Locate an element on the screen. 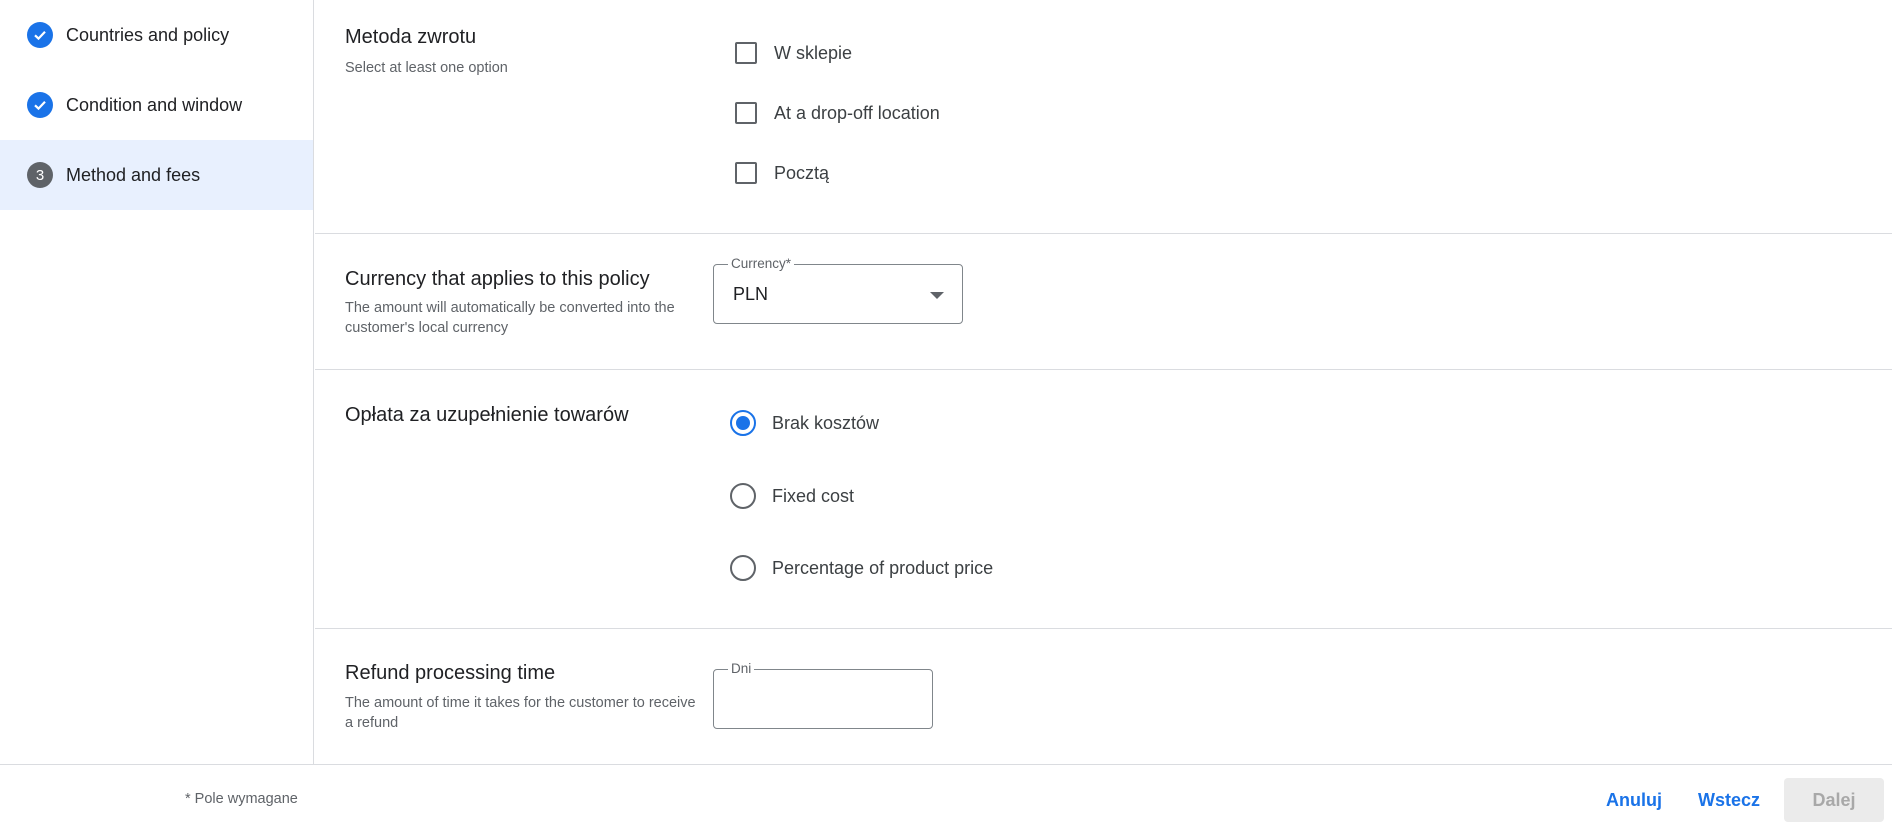  radio-no-cost: Brak kosztów is located at coordinates (804, 423).